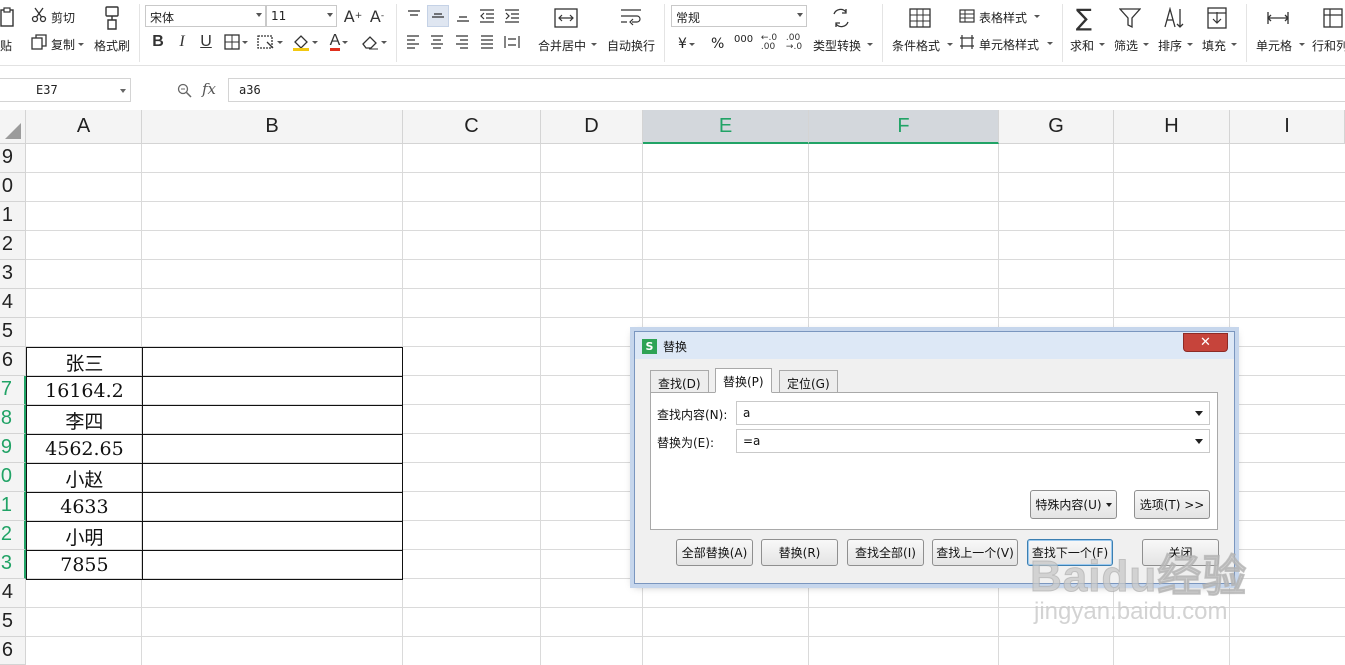  Describe the element at coordinates (462, 42) in the screenshot. I see `align-right-icon` at that location.